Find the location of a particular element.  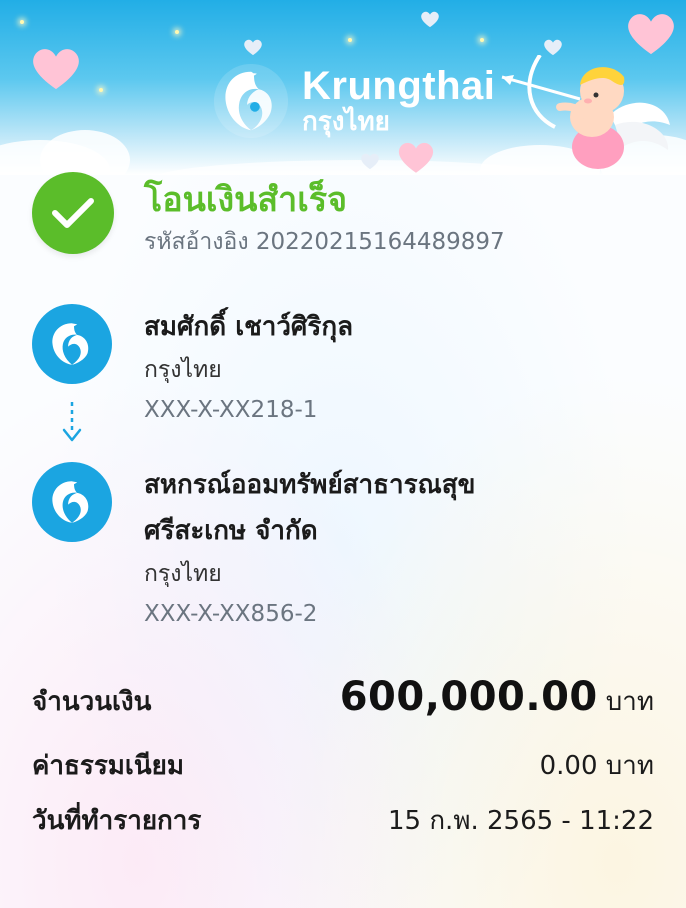

sender-name: สมศักดิ์ เชาว์ศิริกุล is located at coordinates (249, 327).